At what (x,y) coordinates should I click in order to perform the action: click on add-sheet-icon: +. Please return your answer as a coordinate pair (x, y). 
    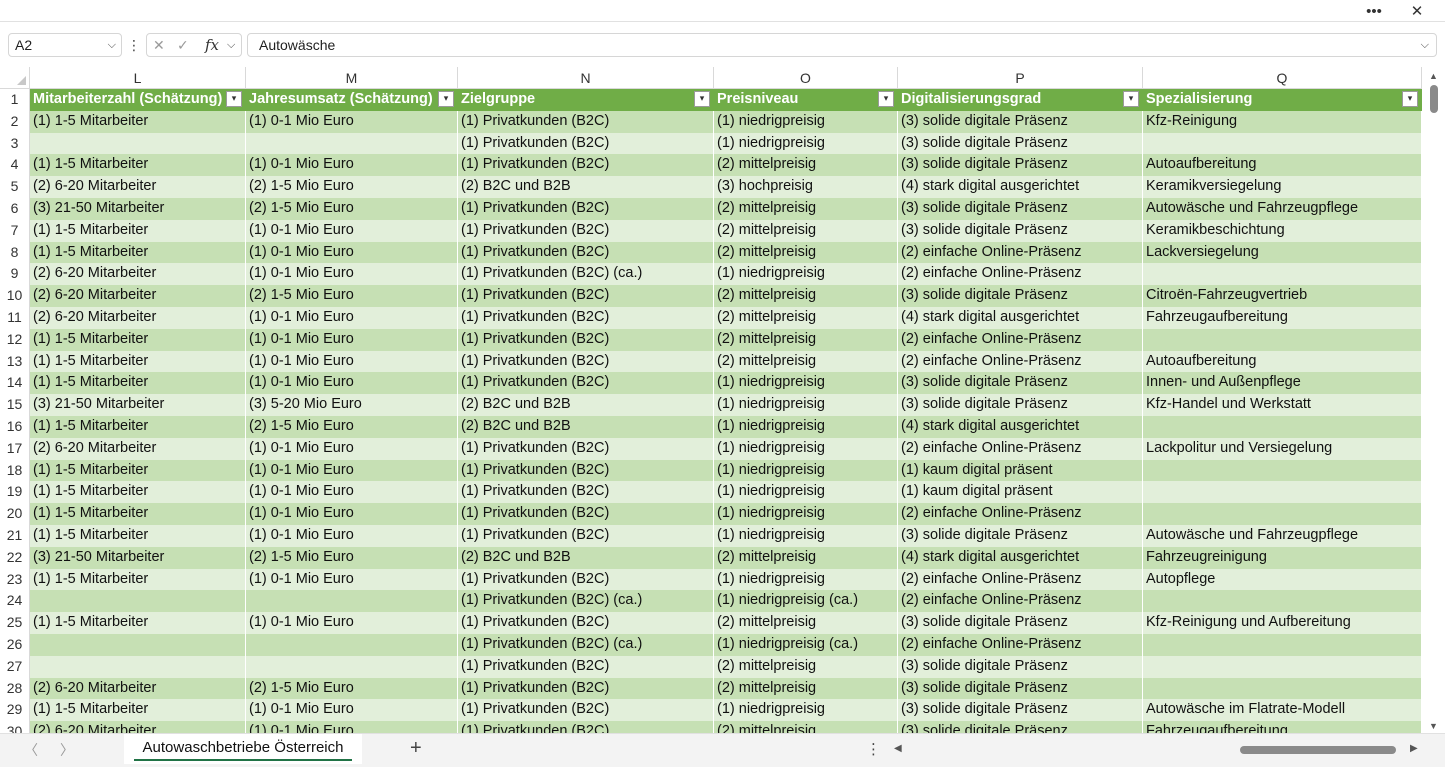
    Looking at the image, I should click on (416, 748).